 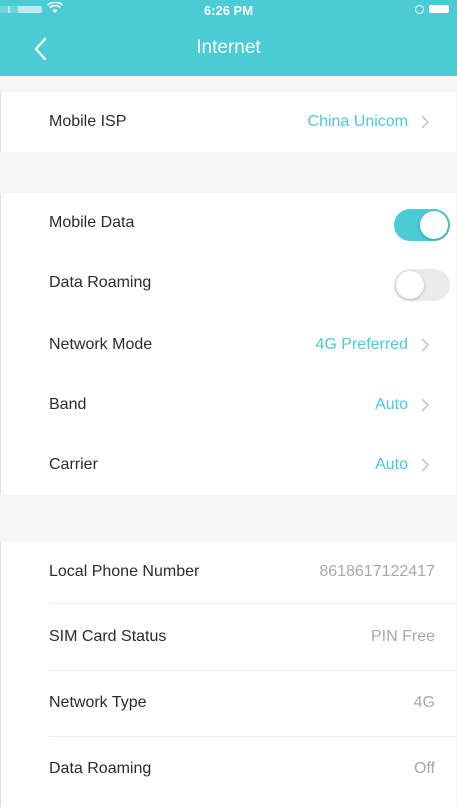 I want to click on page-title: Internet, so click(x=228, y=47).